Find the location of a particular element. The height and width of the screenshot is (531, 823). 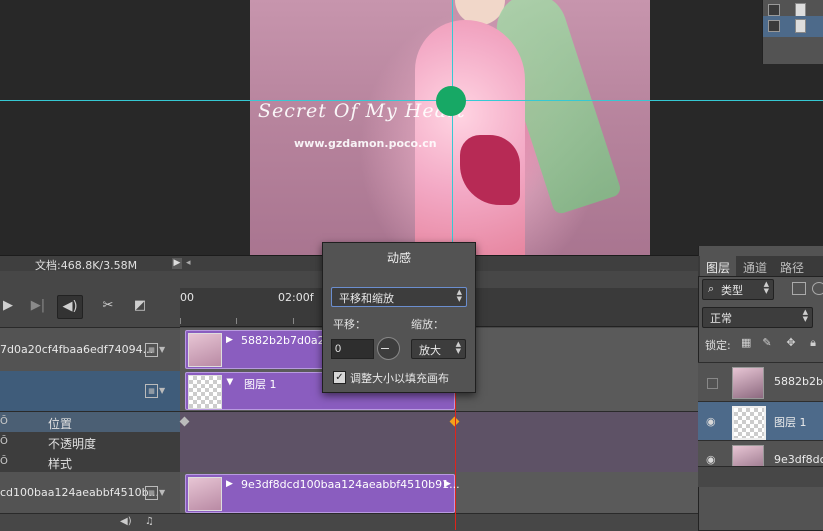

tab-layers: 图层 is located at coordinates (718, 267).